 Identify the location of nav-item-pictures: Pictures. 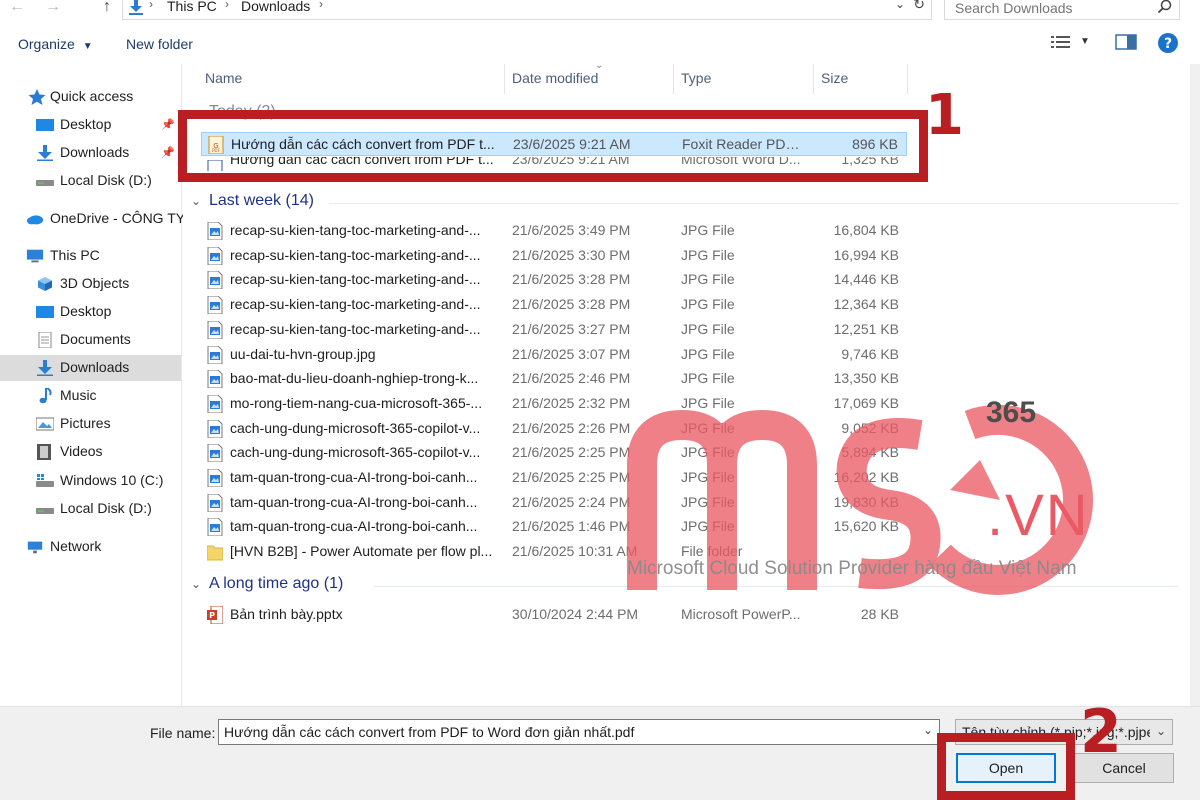
(90, 424).